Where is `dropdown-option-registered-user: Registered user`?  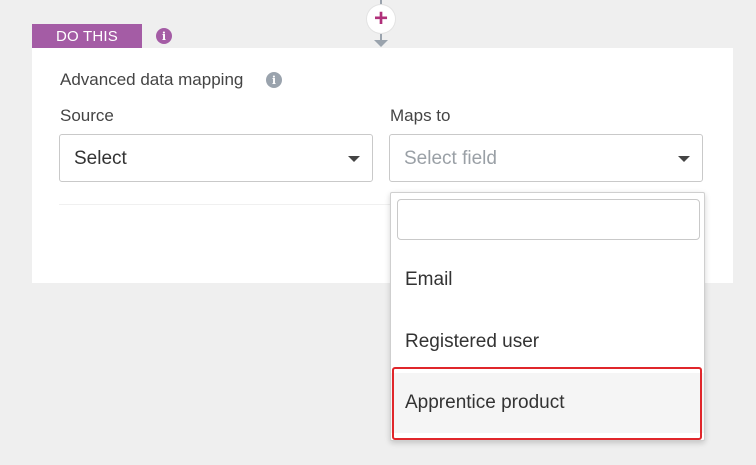
dropdown-option-registered-user: Registered user is located at coordinates (547, 342).